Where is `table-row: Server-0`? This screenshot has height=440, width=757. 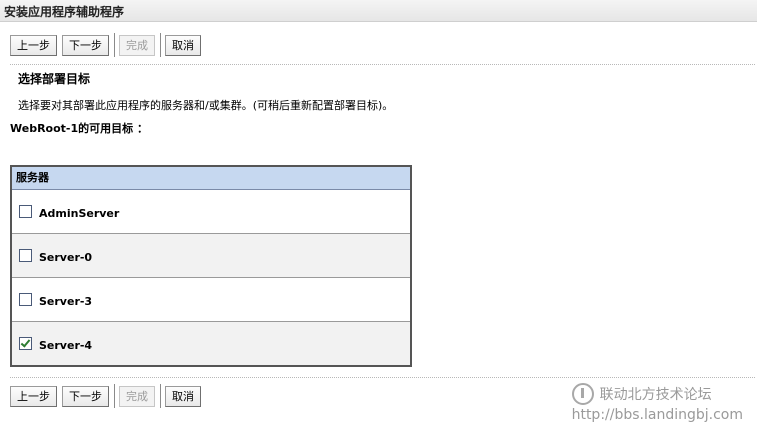
table-row: Server-0 is located at coordinates (211, 256).